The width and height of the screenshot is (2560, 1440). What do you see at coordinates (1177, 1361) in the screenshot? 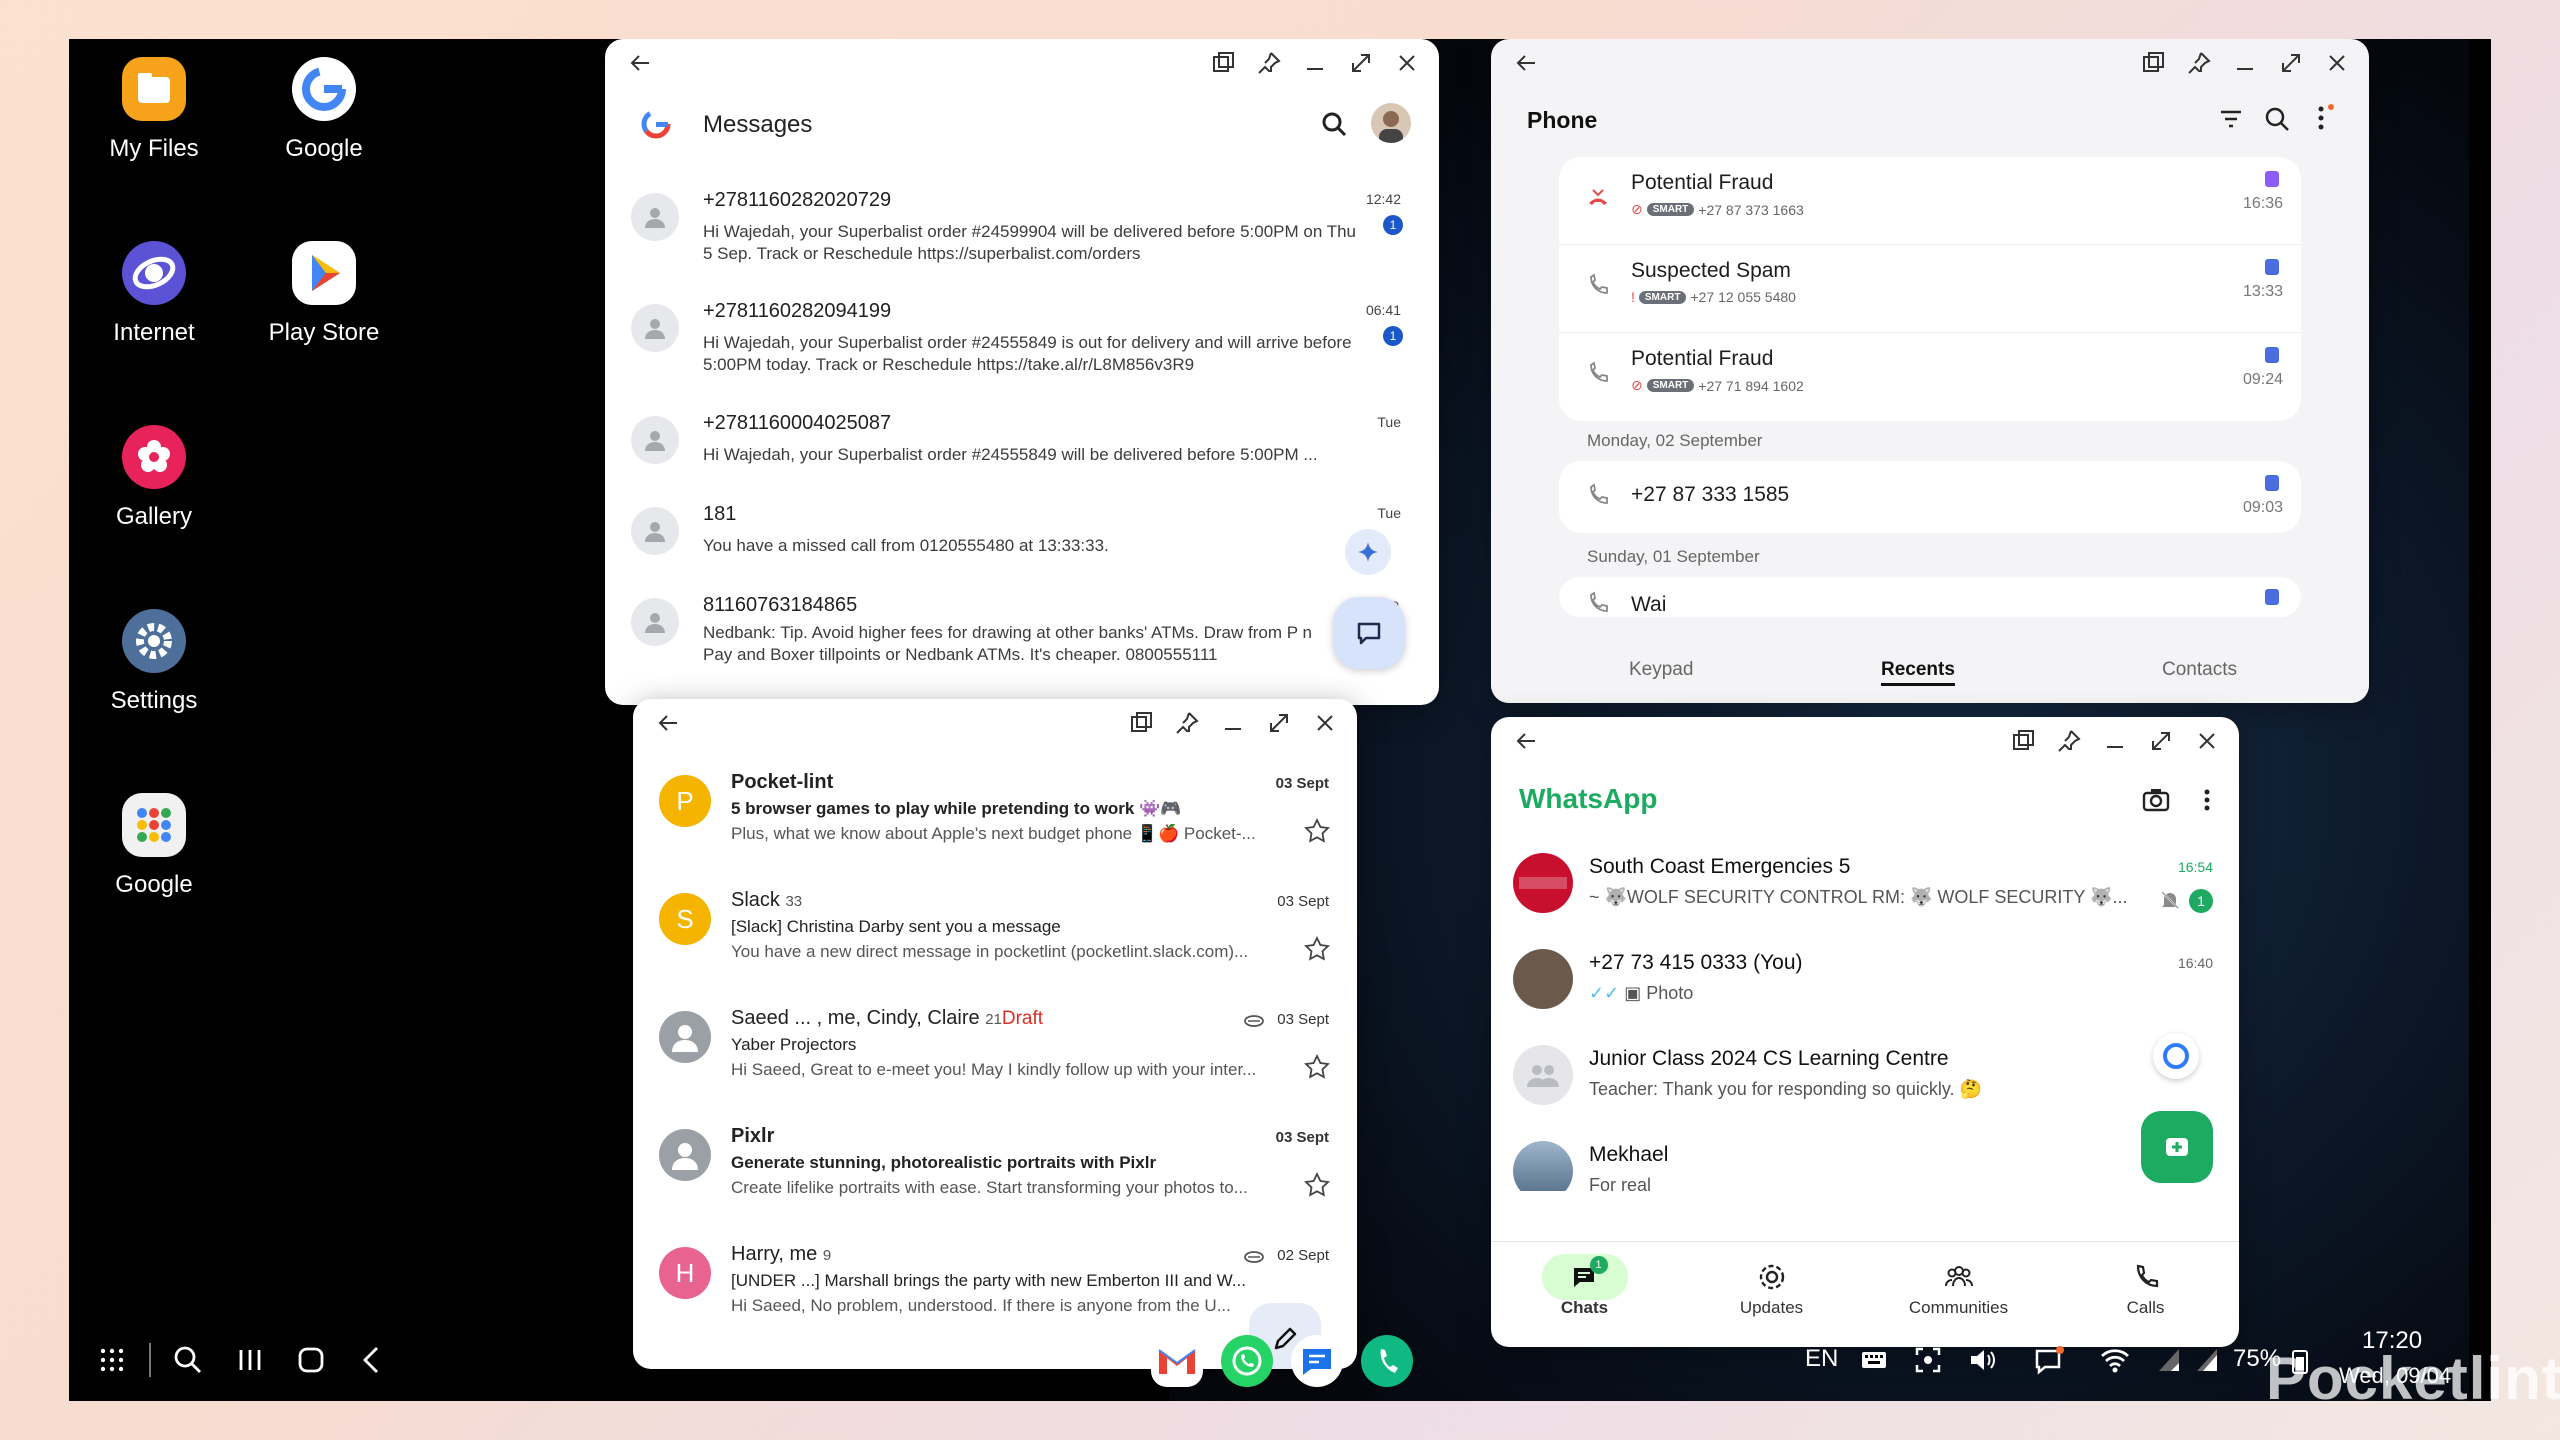
I see `gmail-app-icon` at bounding box center [1177, 1361].